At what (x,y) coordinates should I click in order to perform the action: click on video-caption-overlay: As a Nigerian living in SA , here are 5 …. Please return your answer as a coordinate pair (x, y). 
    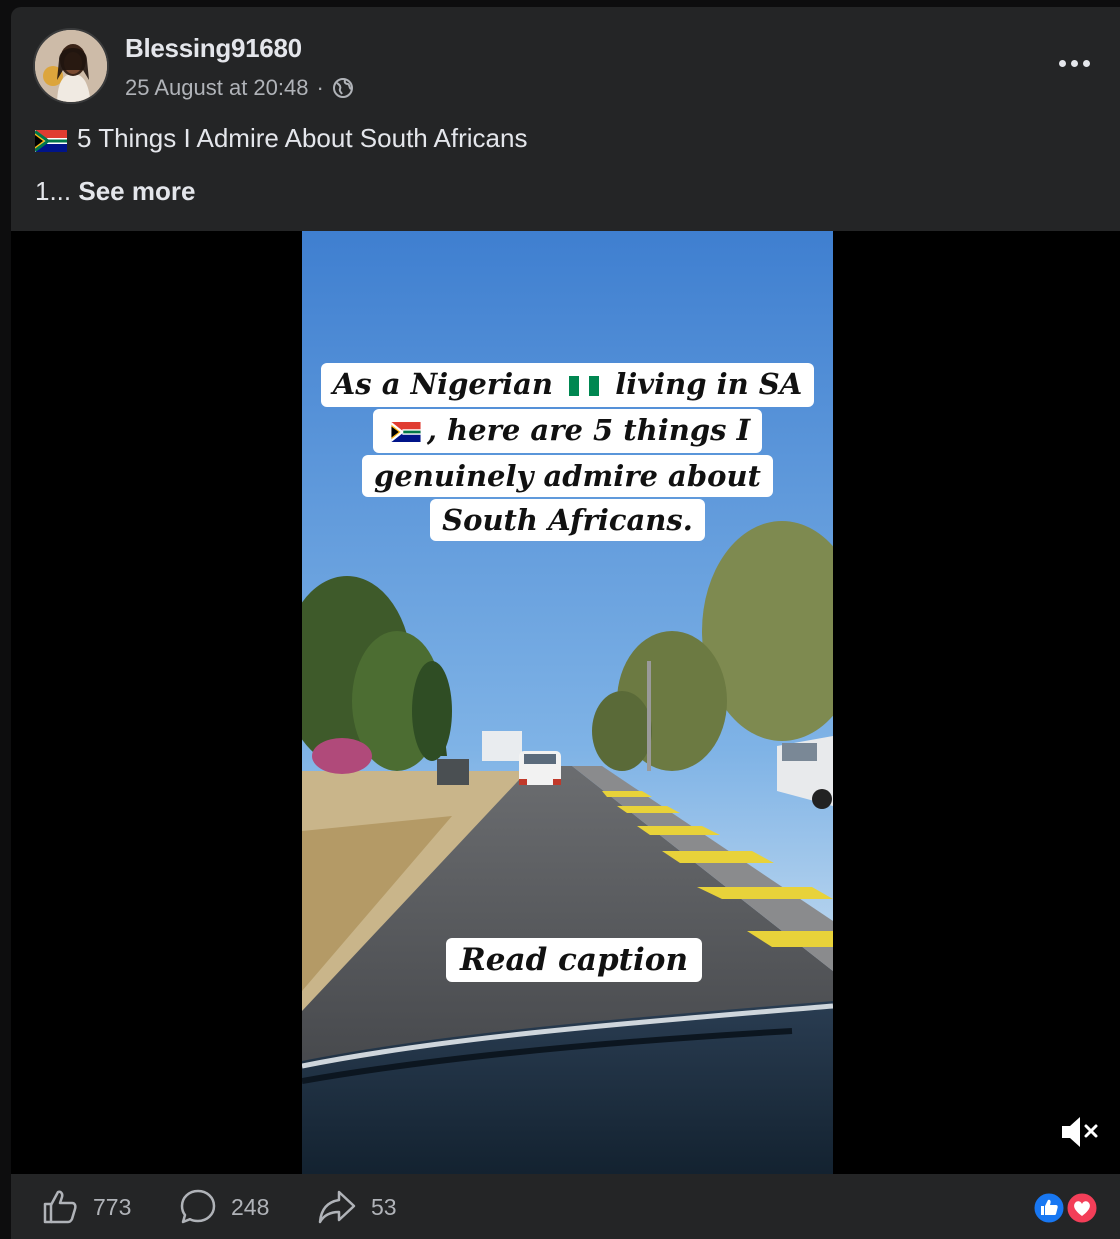
    Looking at the image, I should click on (567, 451).